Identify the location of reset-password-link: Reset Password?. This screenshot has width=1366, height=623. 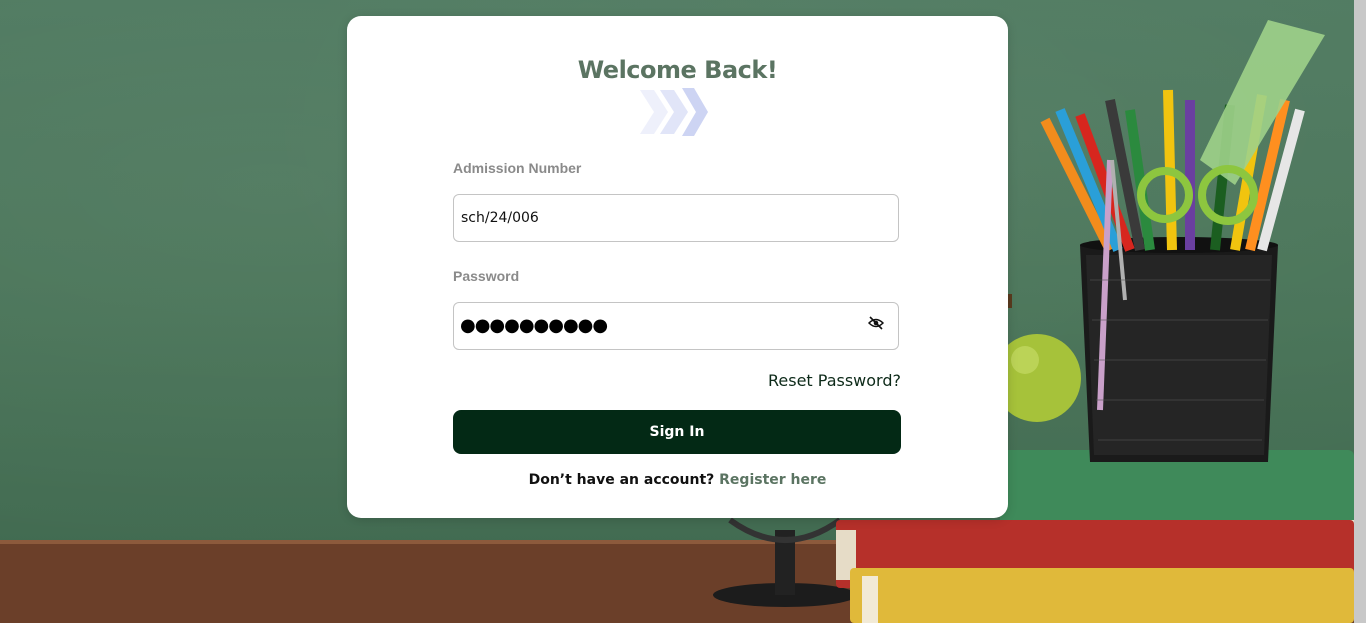
(834, 380).